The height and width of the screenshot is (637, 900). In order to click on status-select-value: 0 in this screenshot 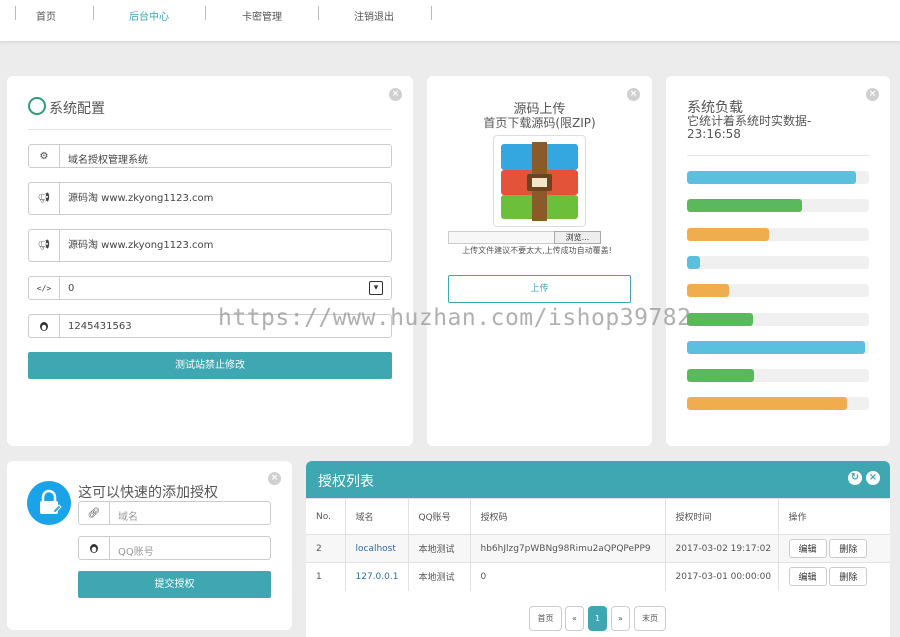, I will do `click(71, 288)`.